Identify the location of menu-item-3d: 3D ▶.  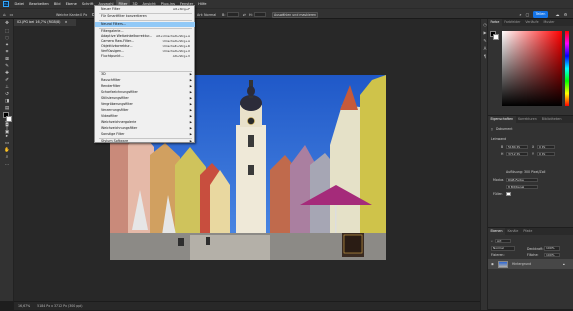
(145, 74).